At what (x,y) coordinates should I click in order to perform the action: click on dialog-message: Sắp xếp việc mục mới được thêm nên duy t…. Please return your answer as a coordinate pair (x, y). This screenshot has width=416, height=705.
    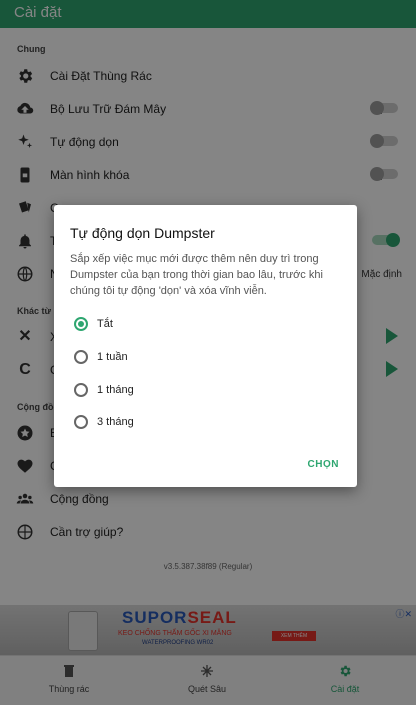
    Looking at the image, I should click on (196, 275).